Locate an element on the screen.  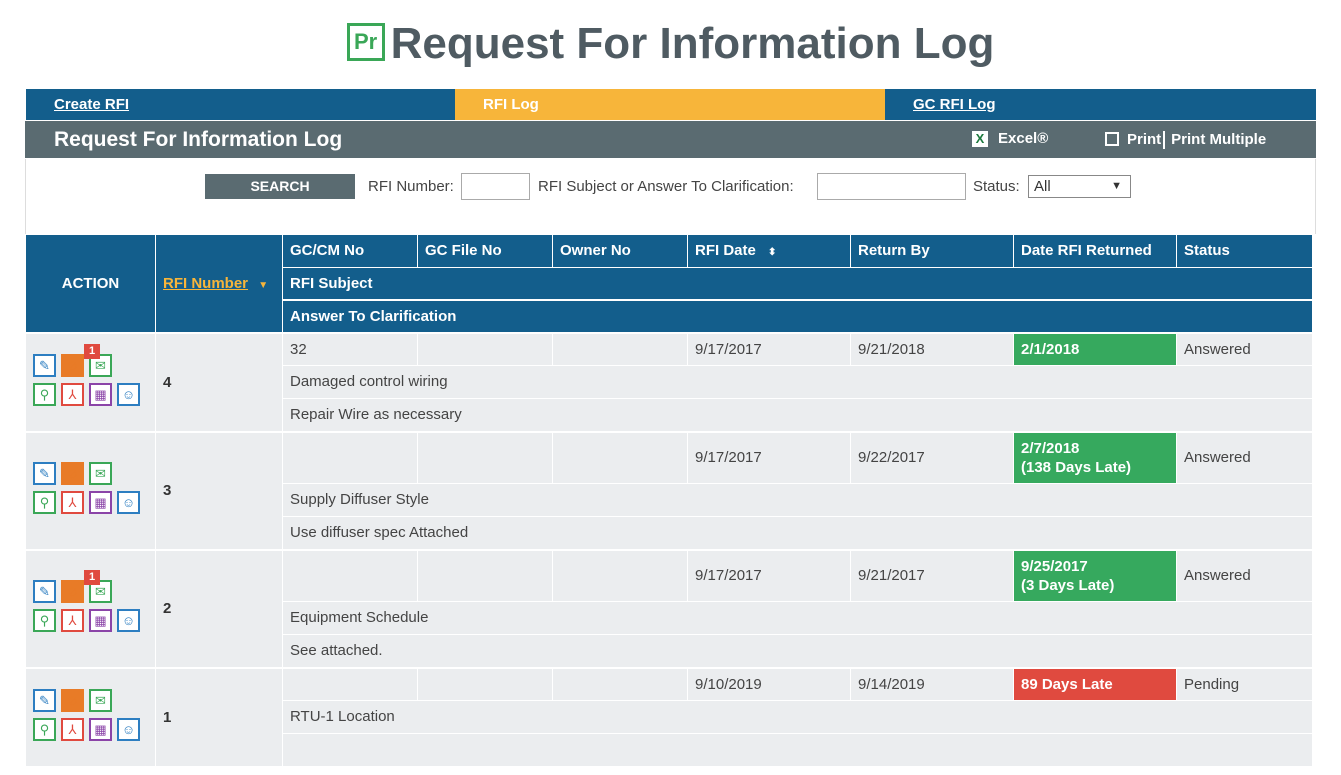
rfi-number-sort-link: RFI Number is located at coordinates (205, 283).